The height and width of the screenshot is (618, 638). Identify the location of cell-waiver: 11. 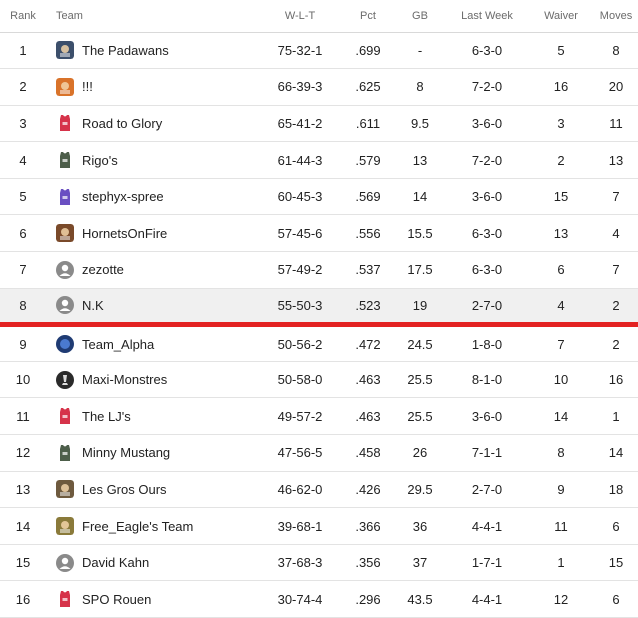
(561, 526).